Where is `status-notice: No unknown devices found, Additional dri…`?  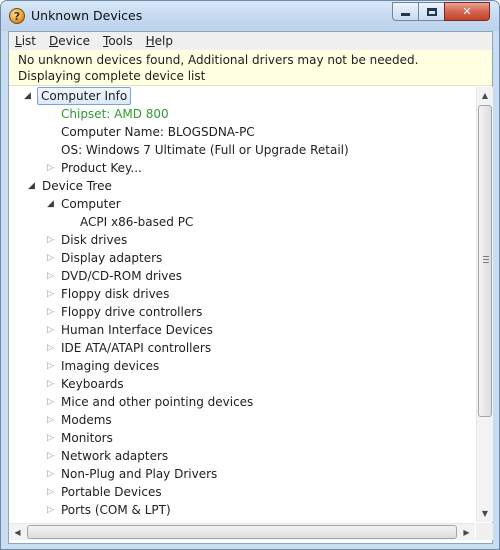 status-notice: No unknown devices found, Additional dri… is located at coordinates (250, 68).